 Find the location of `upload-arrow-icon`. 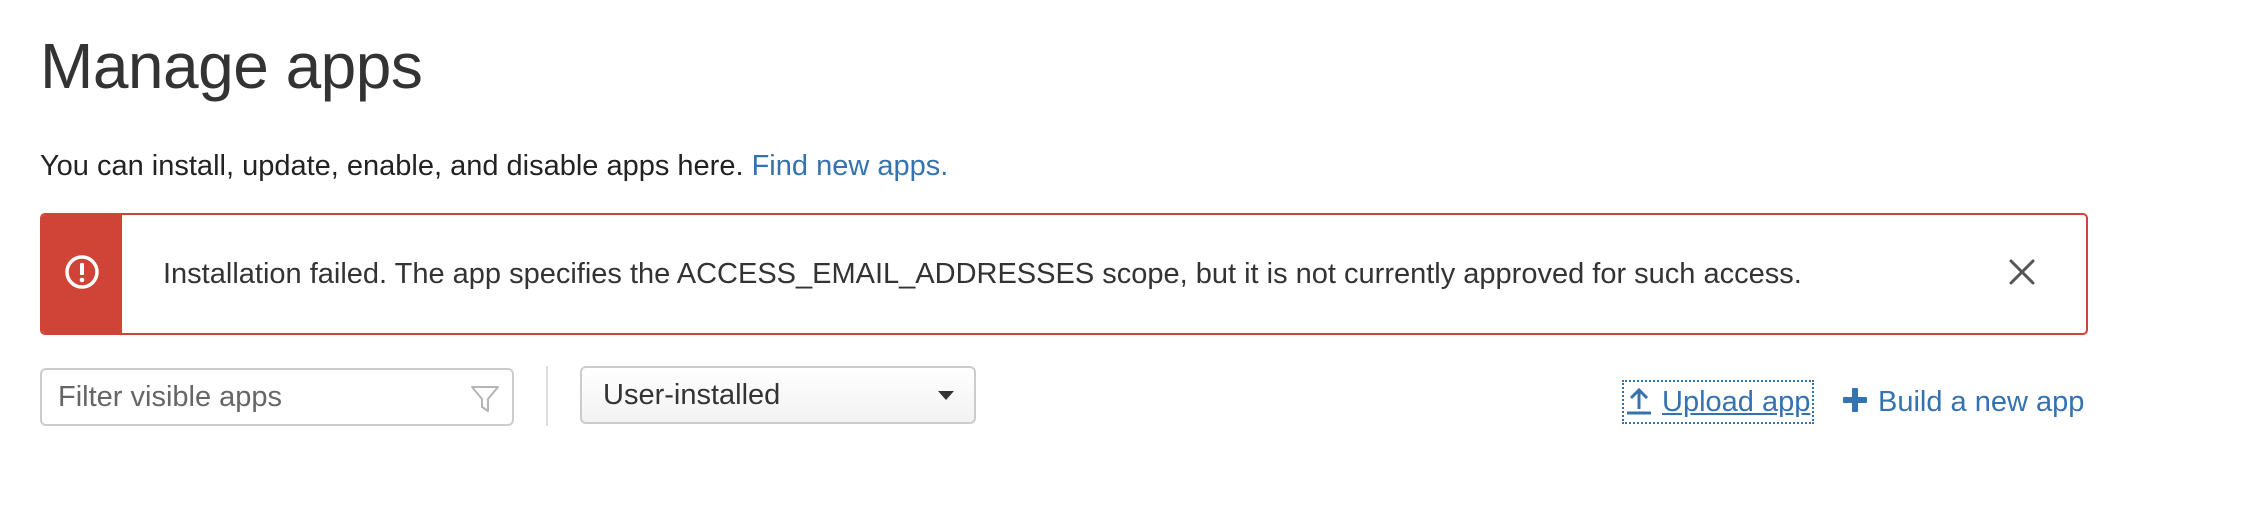

upload-arrow-icon is located at coordinates (1639, 402).